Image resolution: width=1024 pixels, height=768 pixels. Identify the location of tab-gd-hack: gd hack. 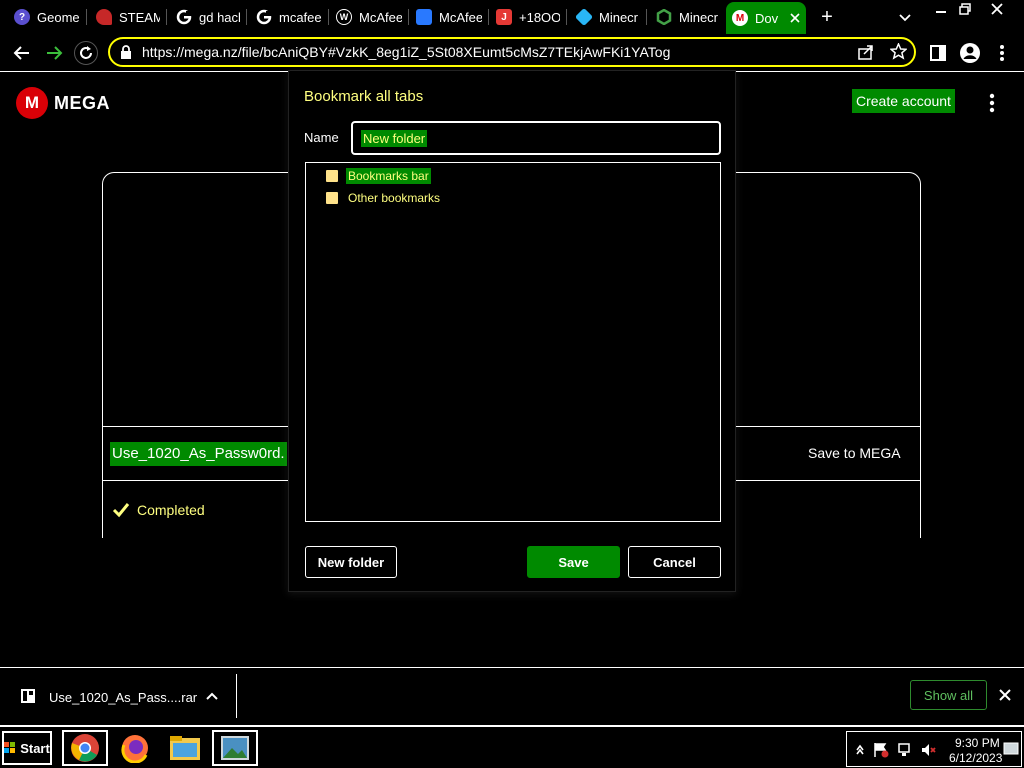
(208, 17).